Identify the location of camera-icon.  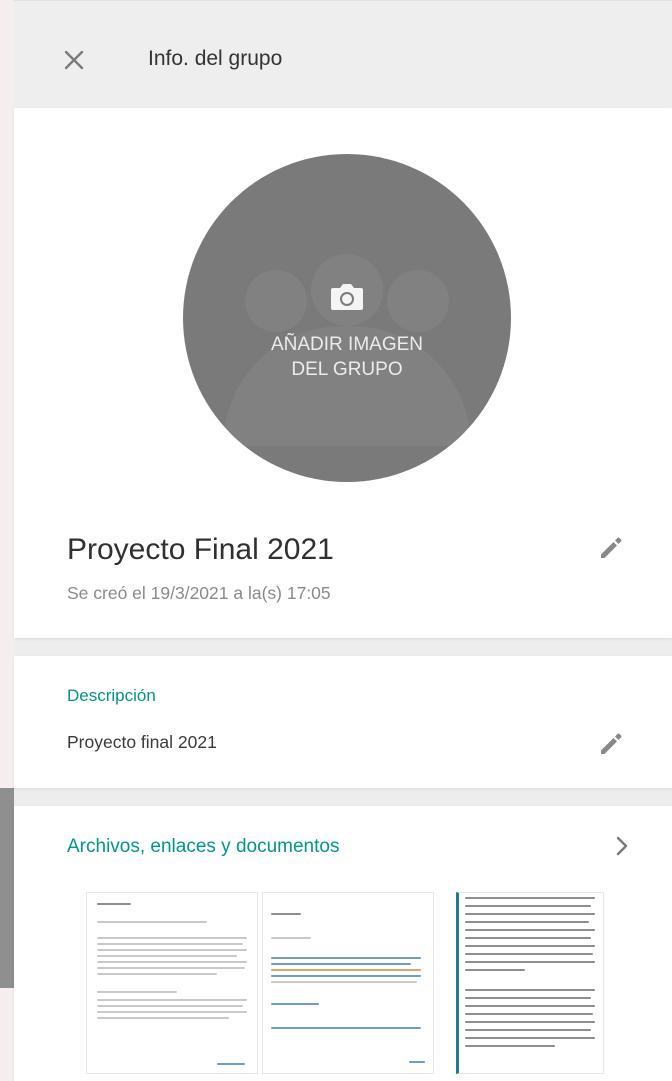
(347, 297).